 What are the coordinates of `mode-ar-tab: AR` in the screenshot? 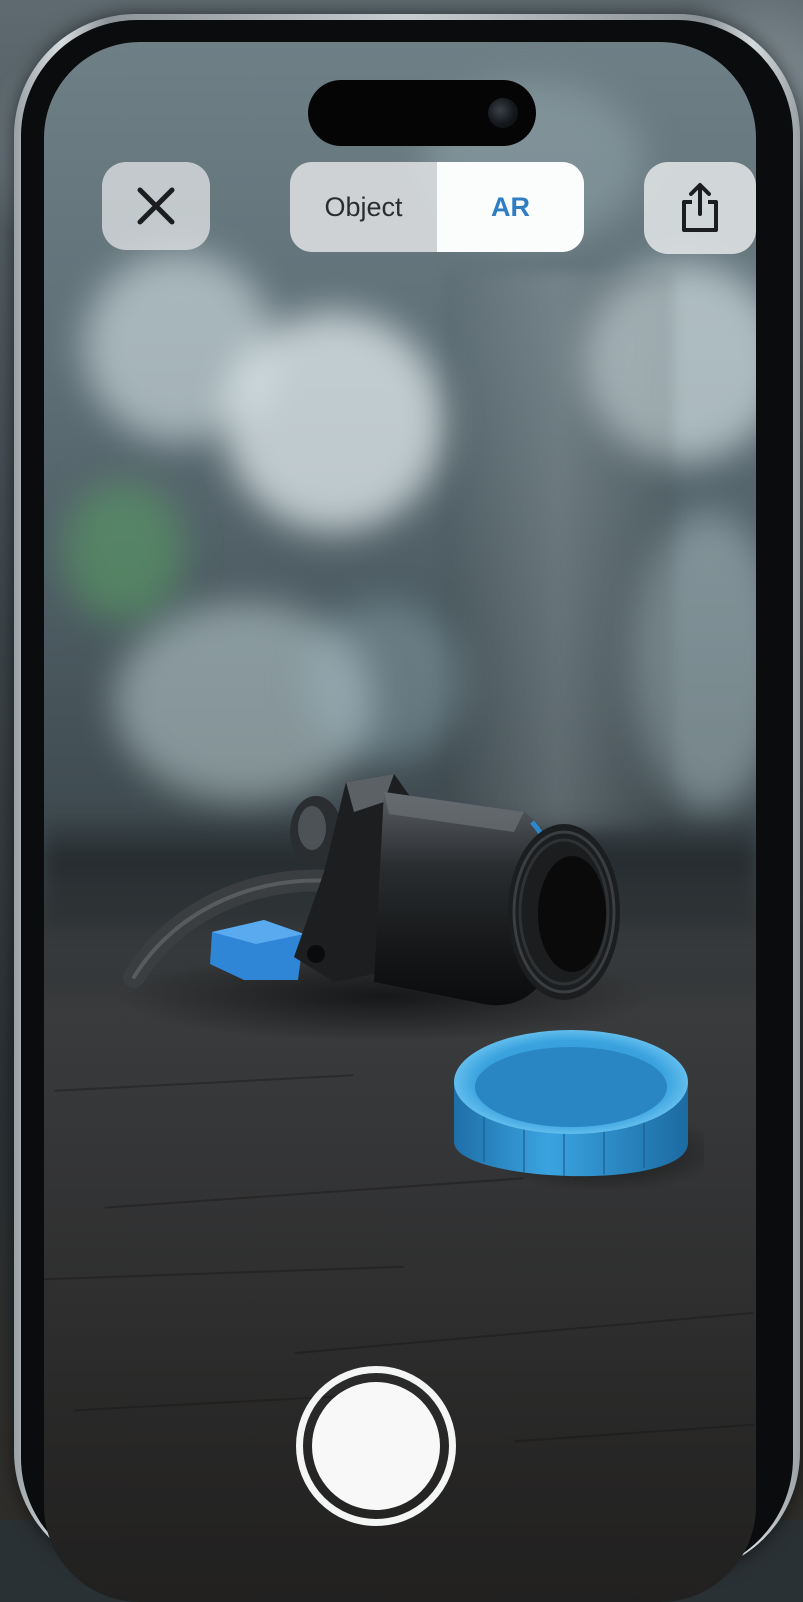 It's located at (510, 207).